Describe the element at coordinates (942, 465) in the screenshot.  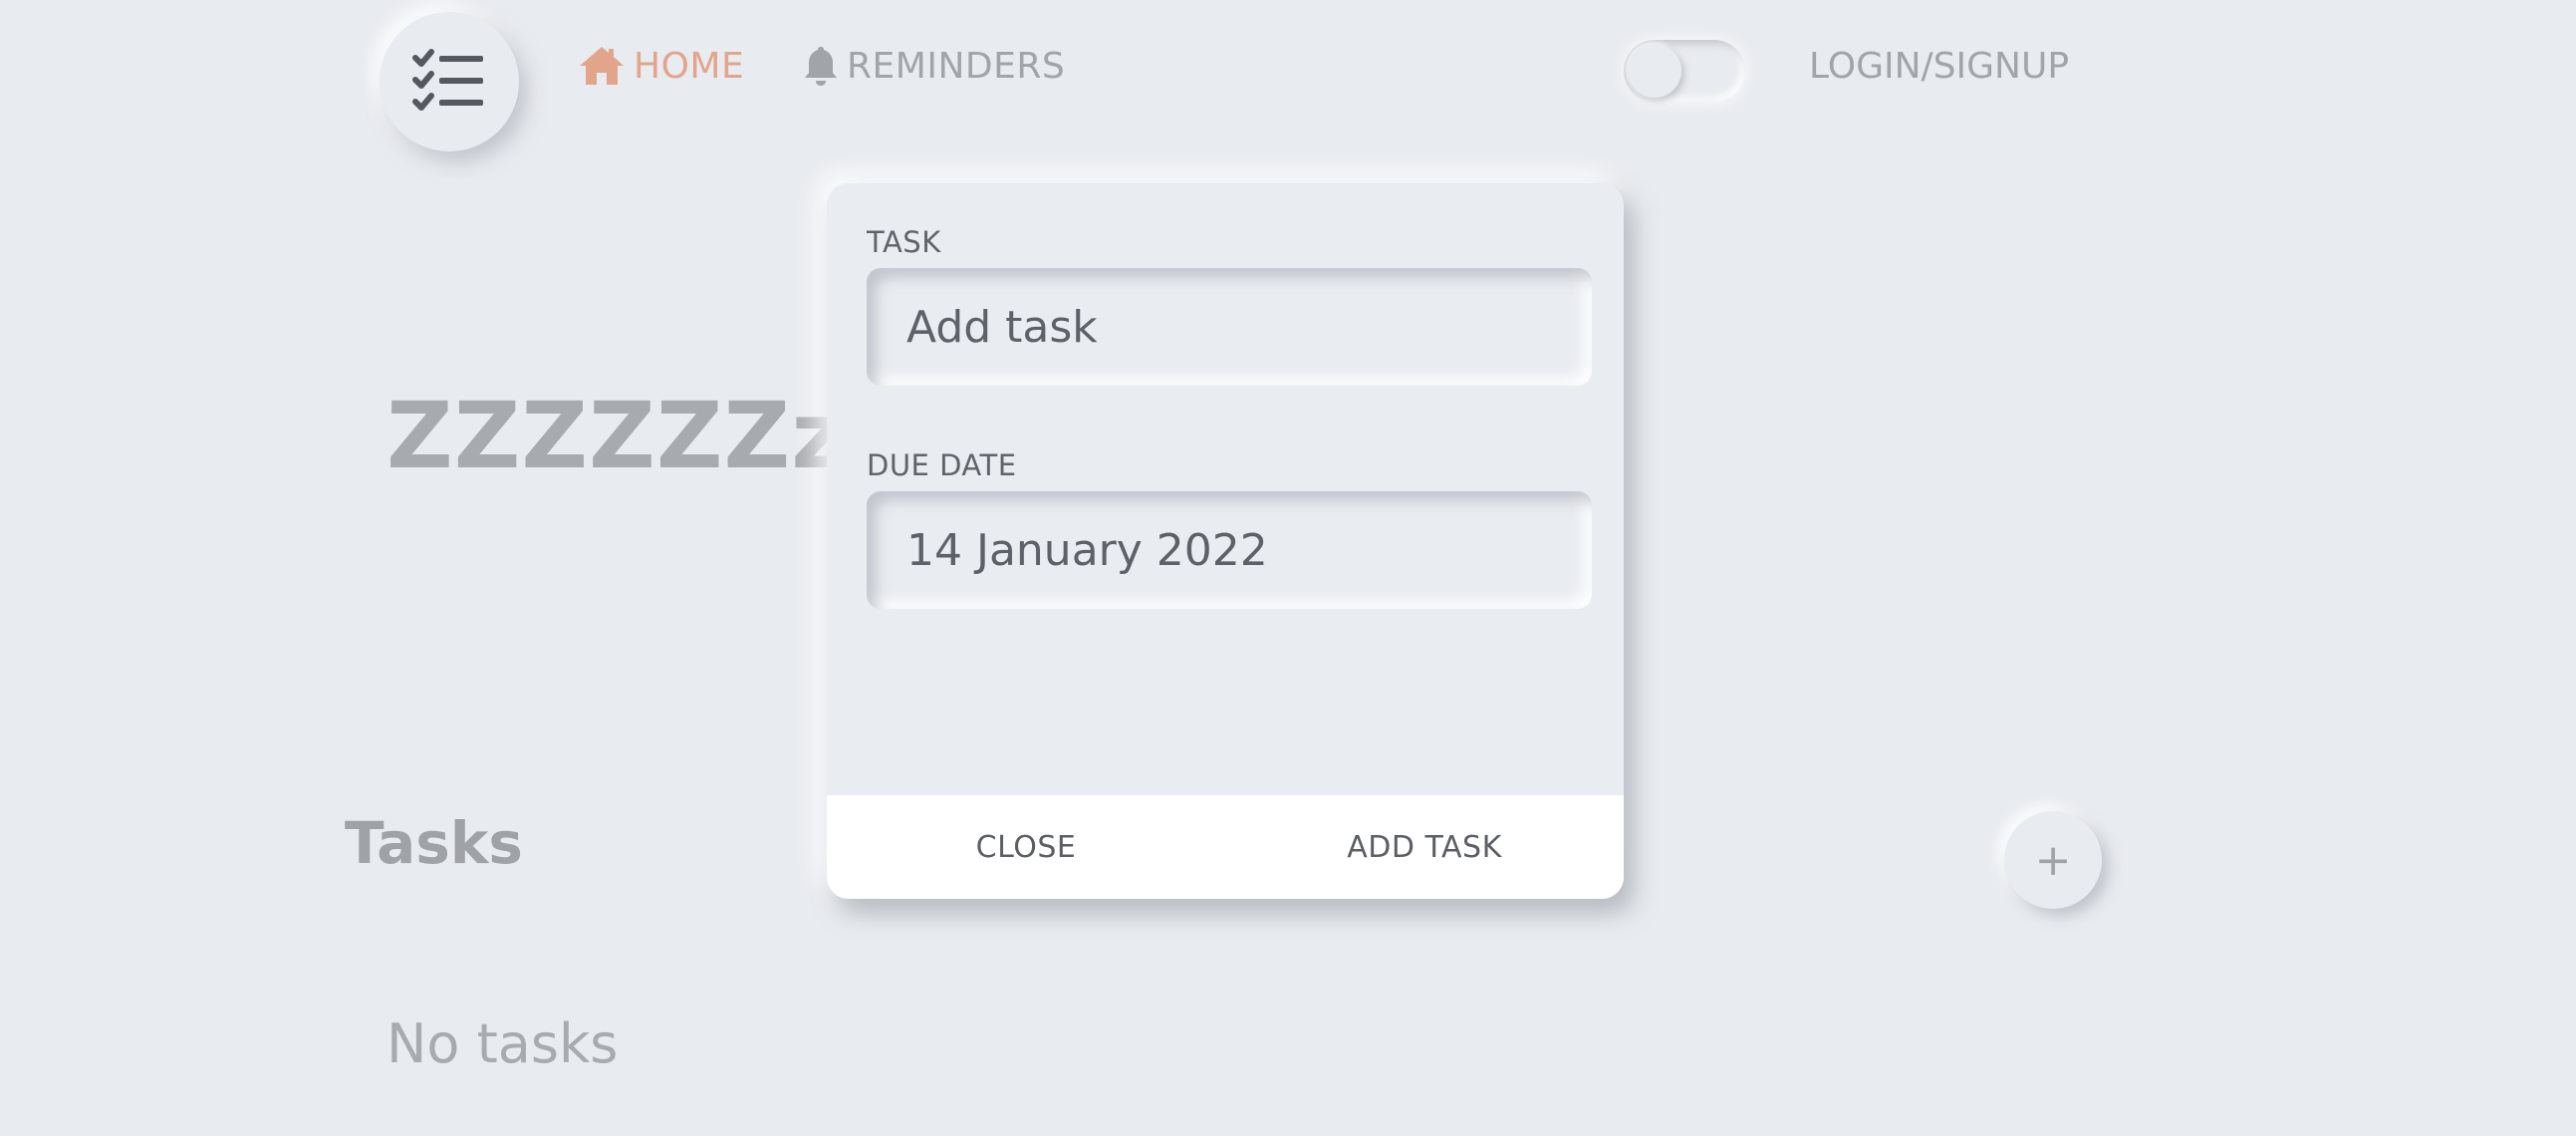
I see `due-date-label: DUE DATE` at that location.